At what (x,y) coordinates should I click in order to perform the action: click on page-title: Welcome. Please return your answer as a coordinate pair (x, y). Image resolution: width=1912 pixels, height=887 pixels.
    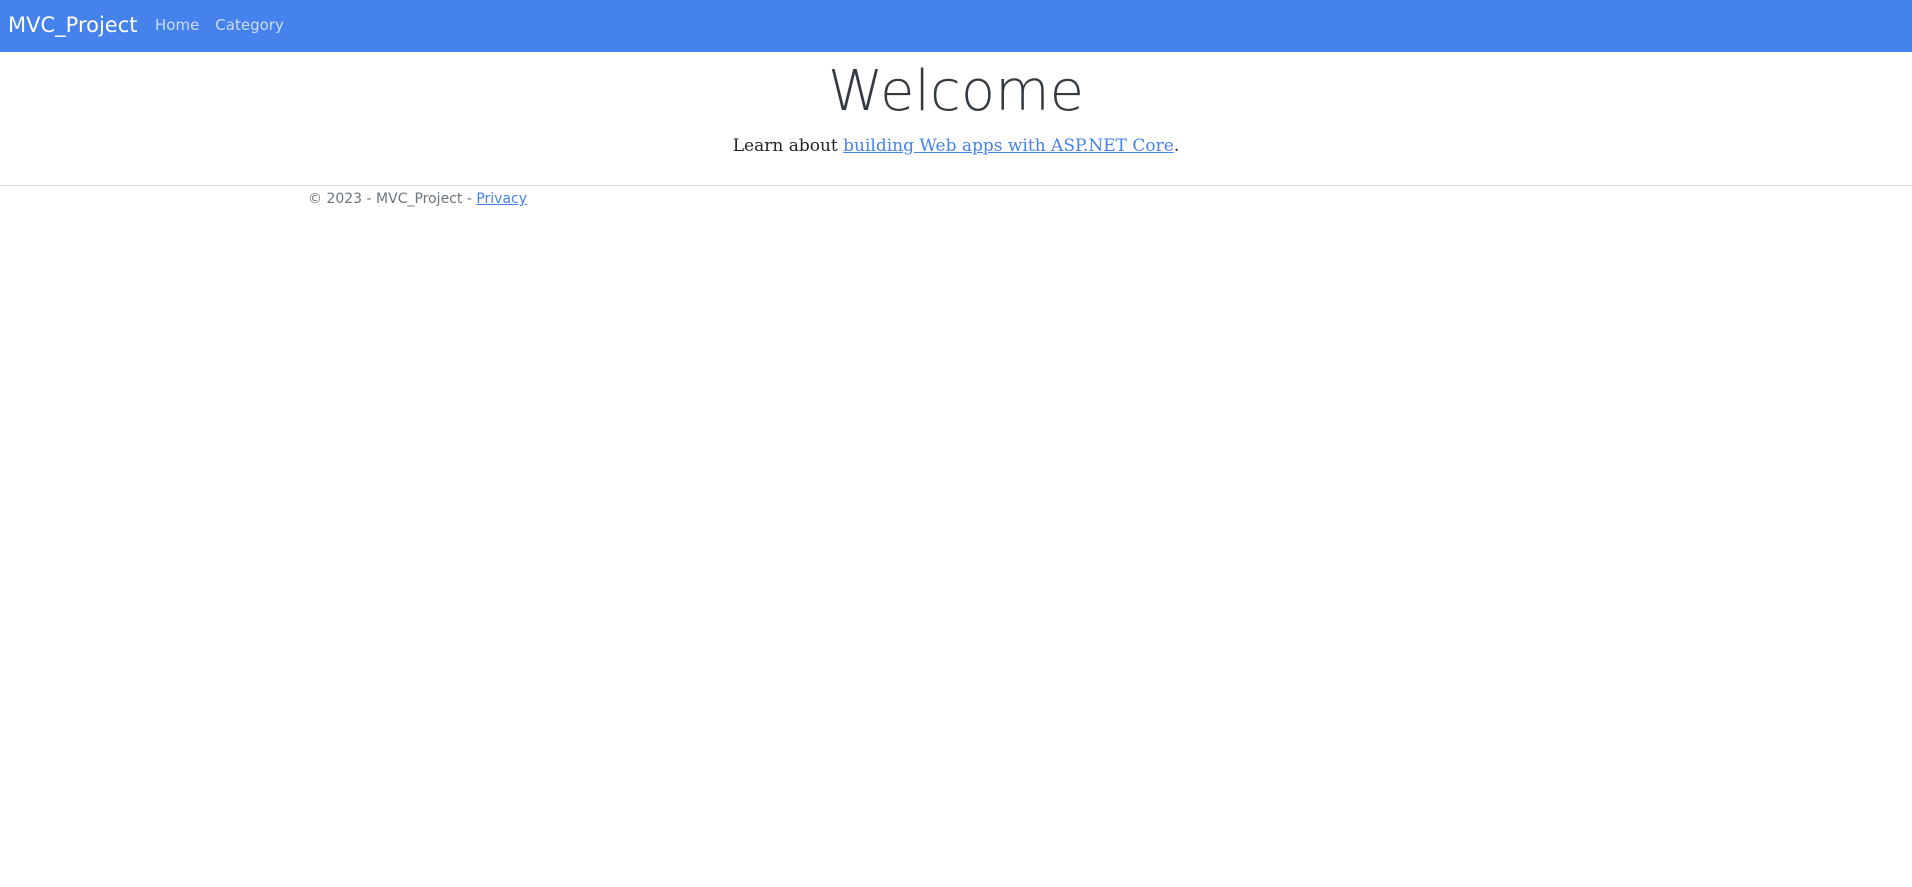
    Looking at the image, I should click on (956, 91).